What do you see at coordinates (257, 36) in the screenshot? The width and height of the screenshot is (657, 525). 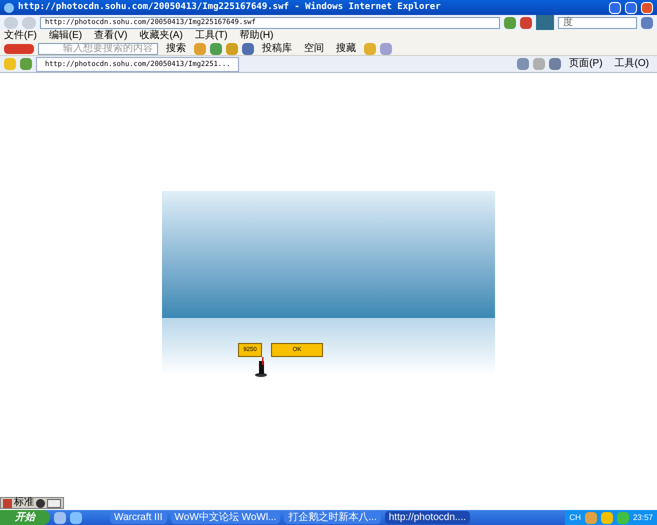 I see `menu-item: 帮助(H)` at bounding box center [257, 36].